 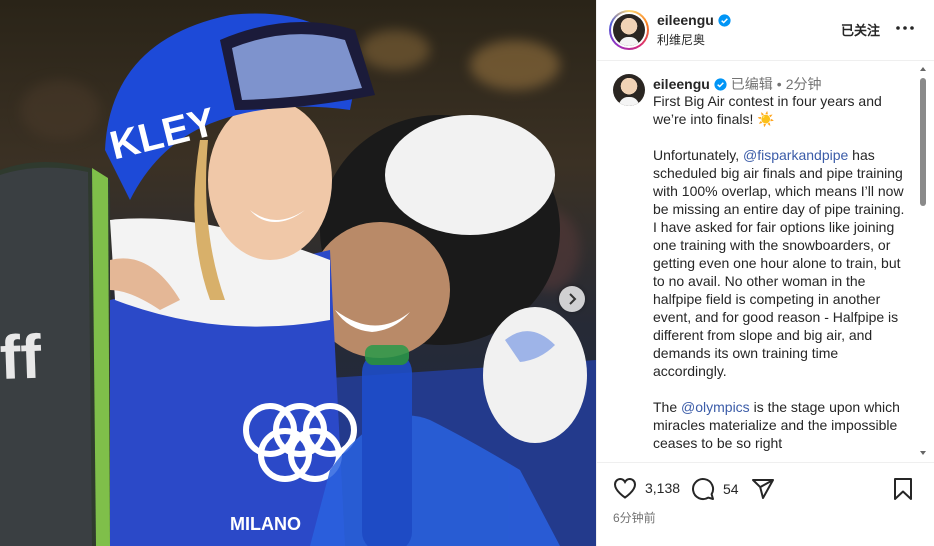 What do you see at coordinates (765, 504) in the screenshot?
I see `post-actions: 3,138 54 6分钟前` at bounding box center [765, 504].